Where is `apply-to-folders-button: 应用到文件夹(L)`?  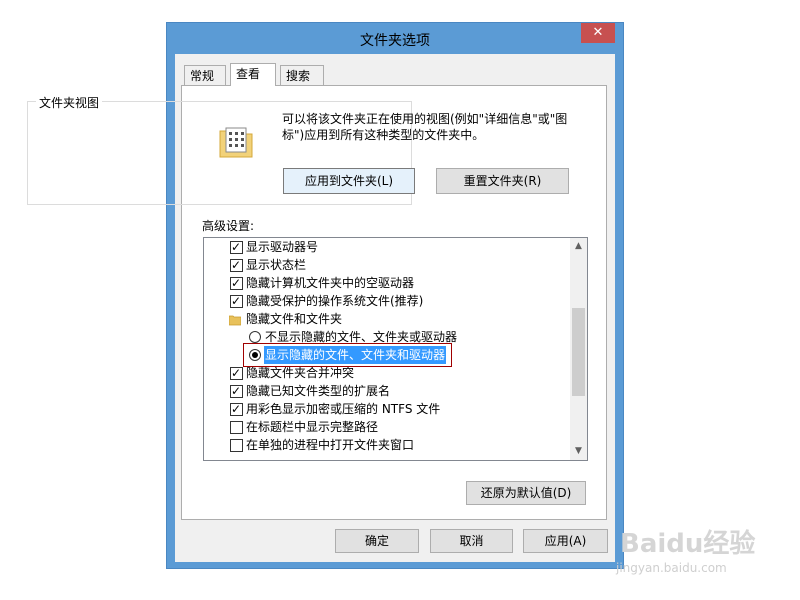 apply-to-folders-button: 应用到文件夹(L) is located at coordinates (349, 181).